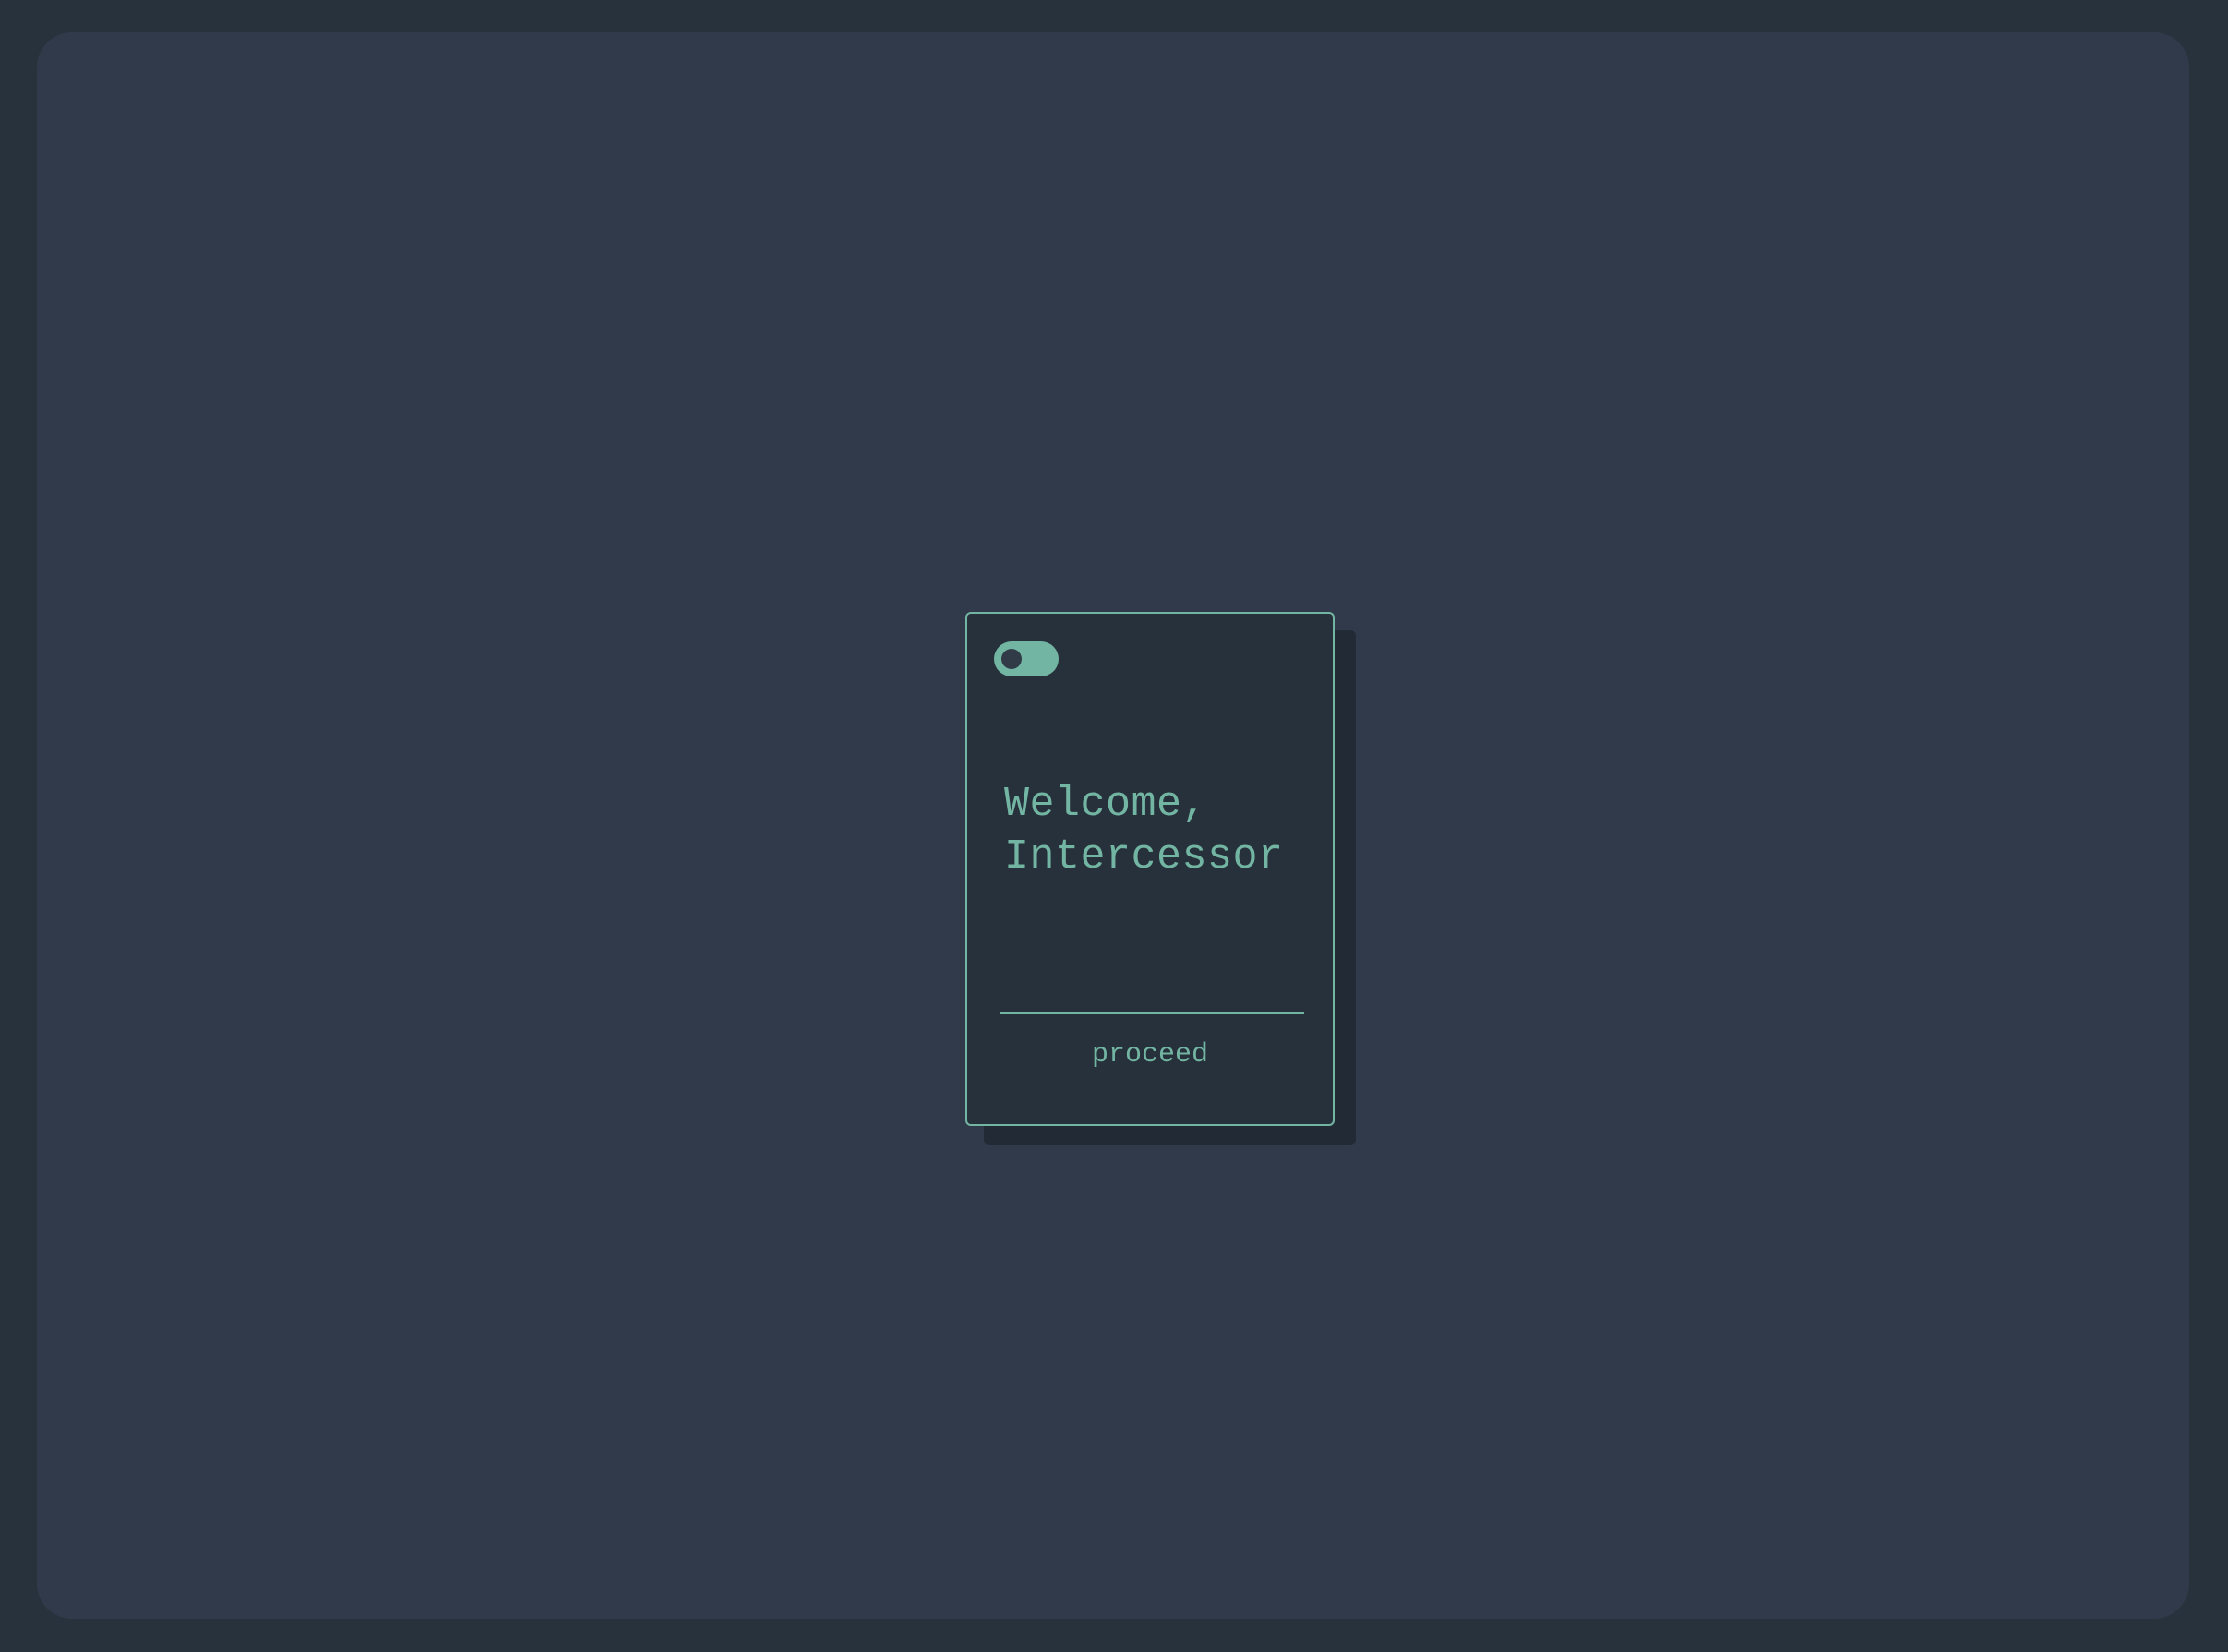  Describe the element at coordinates (1161, 831) in the screenshot. I see `welcome-heading: Welcome, Intercessor` at that location.